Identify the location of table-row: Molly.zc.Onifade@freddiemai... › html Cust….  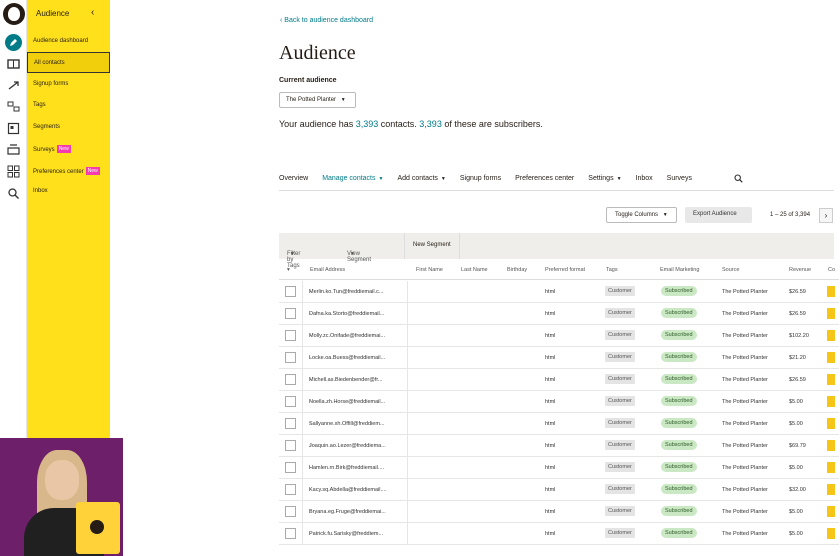
(559, 336).